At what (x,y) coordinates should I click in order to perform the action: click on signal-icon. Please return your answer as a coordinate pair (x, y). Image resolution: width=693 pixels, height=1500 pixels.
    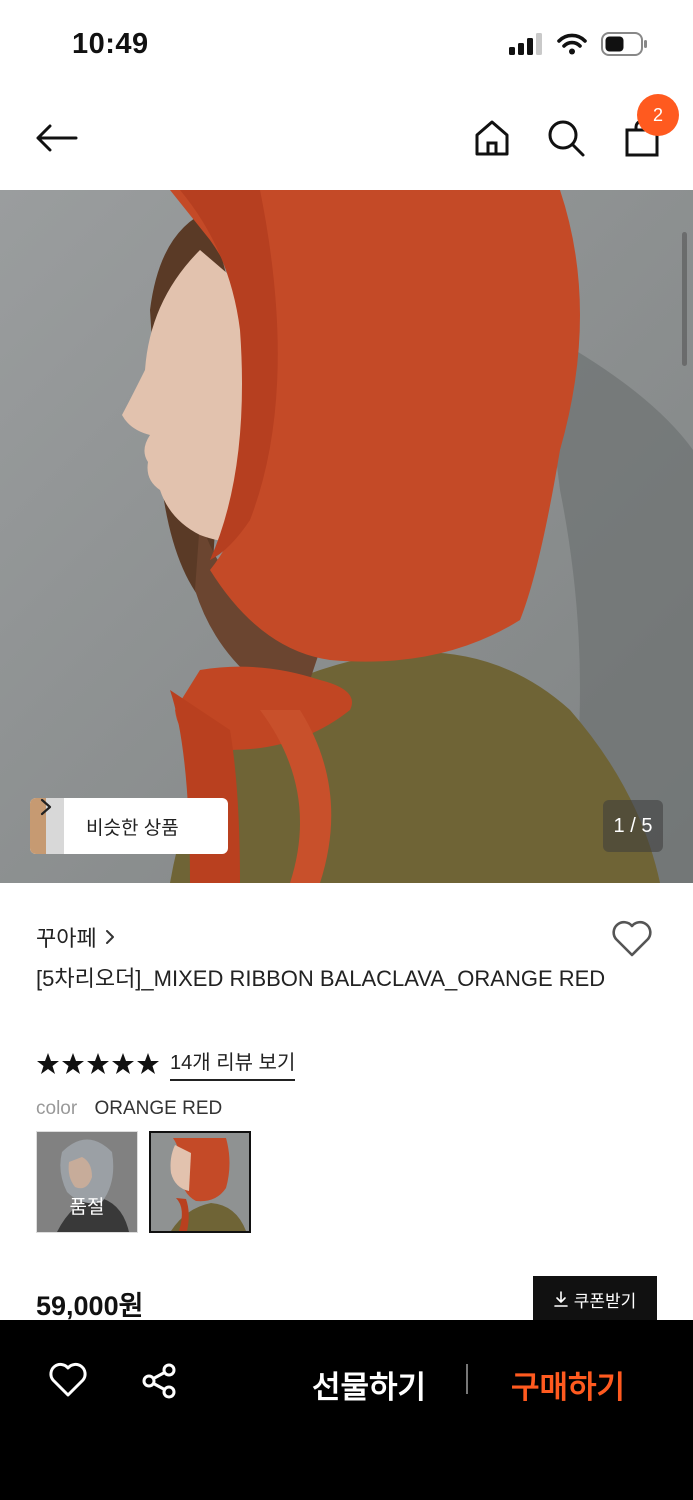
    Looking at the image, I should click on (525, 44).